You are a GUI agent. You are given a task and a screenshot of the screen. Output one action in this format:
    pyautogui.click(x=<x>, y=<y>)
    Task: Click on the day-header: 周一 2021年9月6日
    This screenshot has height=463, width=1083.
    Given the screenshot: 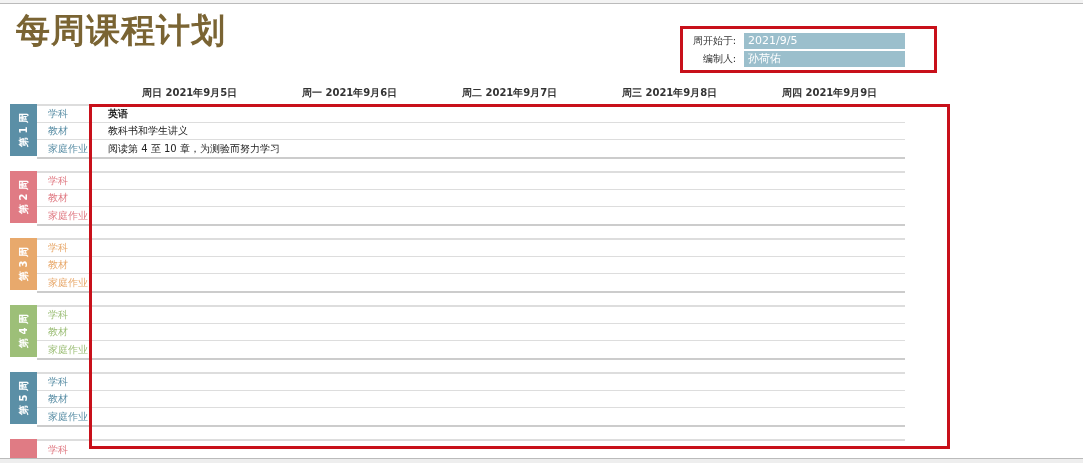 What is the action you would take?
    pyautogui.click(x=350, y=93)
    